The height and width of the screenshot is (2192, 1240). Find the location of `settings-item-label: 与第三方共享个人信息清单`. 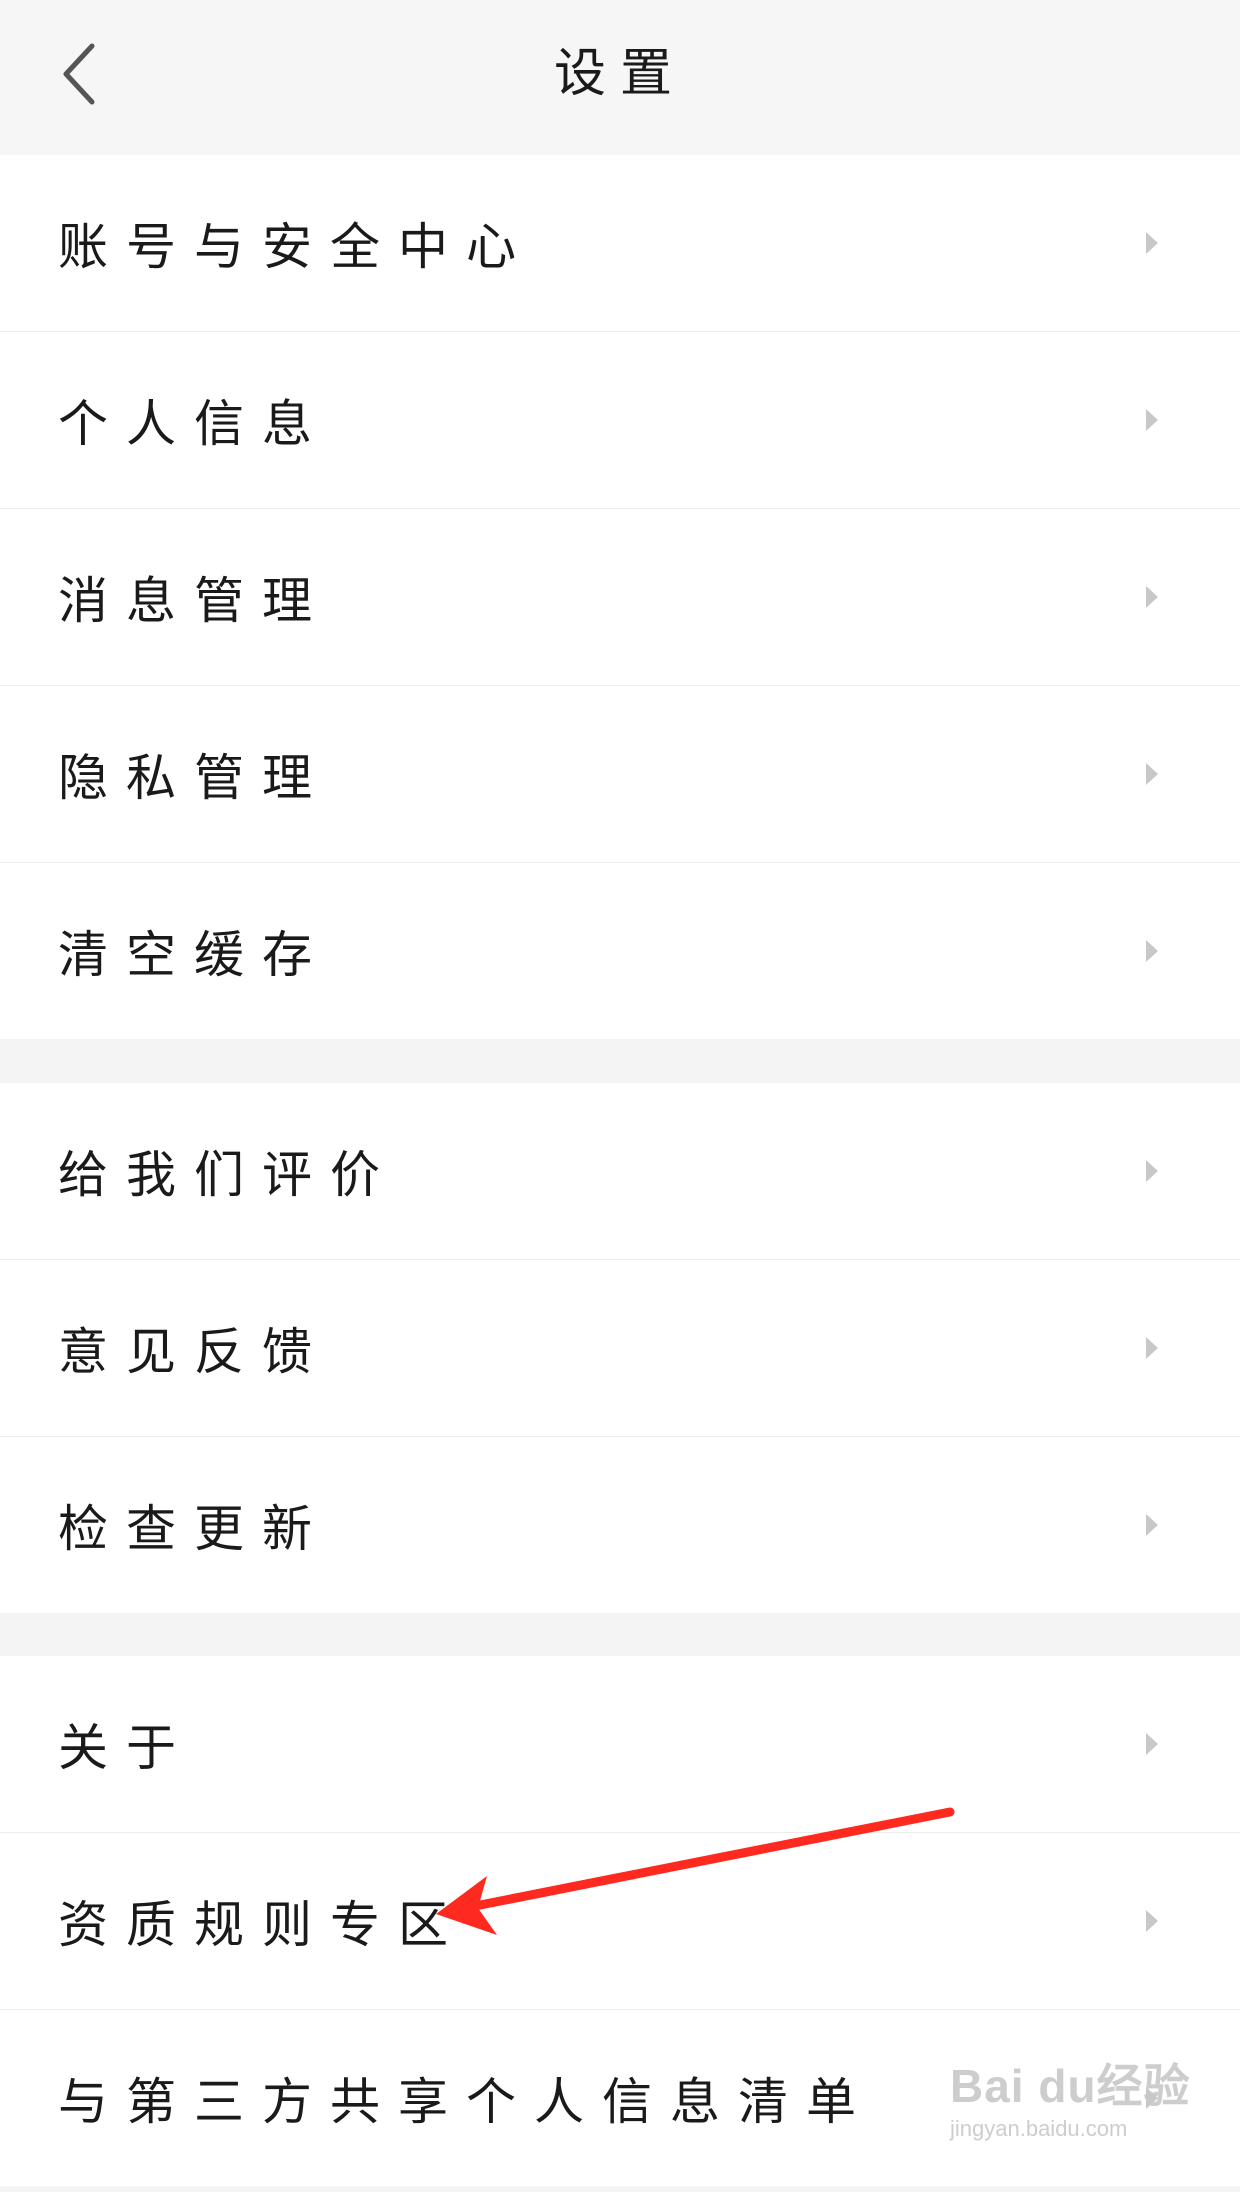

settings-item-label: 与第三方共享个人信息清单 is located at coordinates (466, 2102).